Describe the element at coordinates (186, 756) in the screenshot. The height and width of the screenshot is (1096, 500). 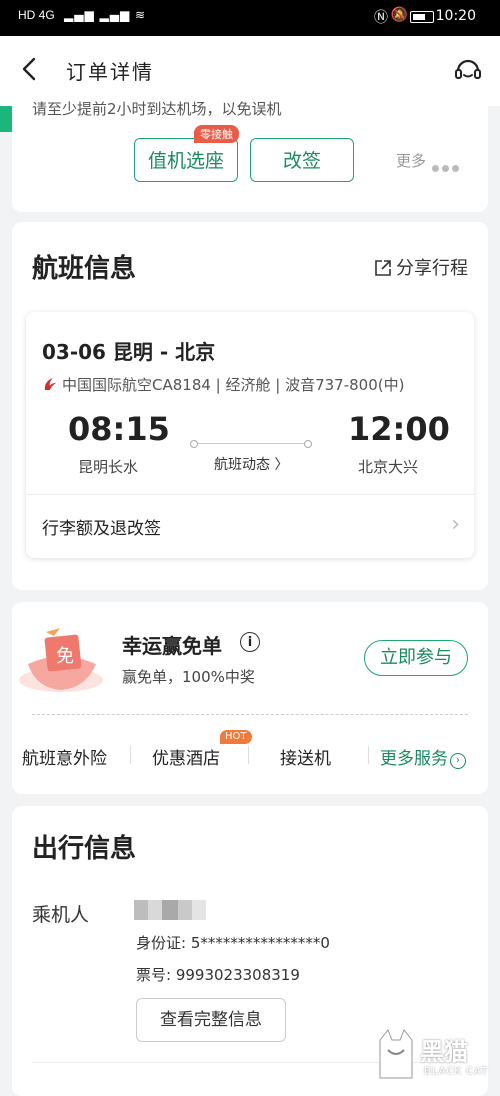
I see `service-hotel: 优惠酒店` at that location.